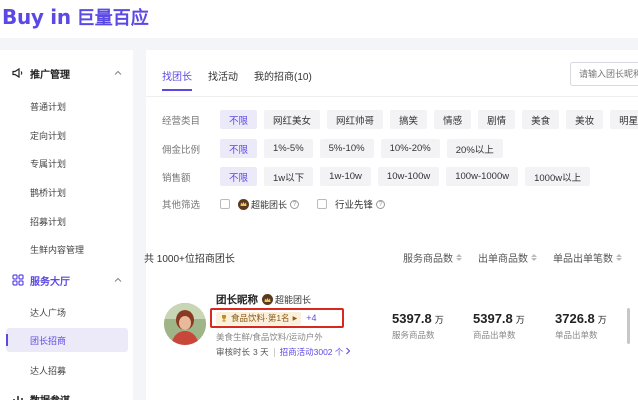  I want to click on filter-chip: 明星, so click(624, 119).